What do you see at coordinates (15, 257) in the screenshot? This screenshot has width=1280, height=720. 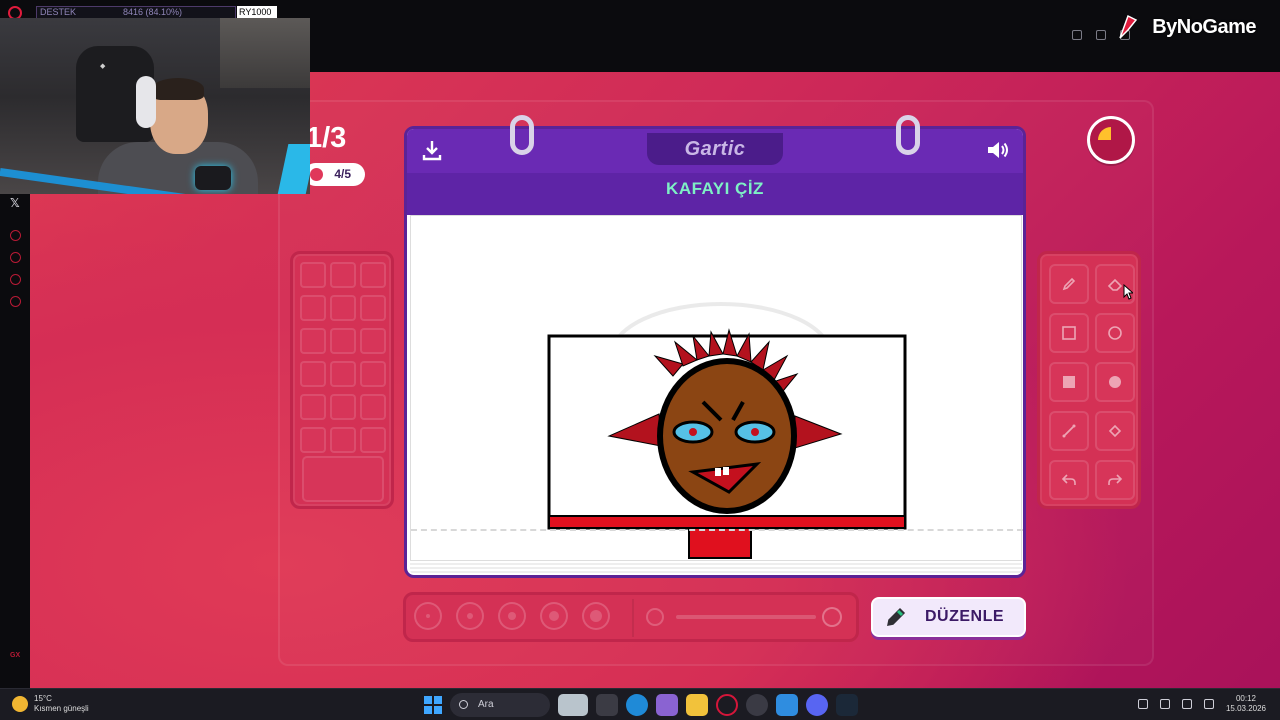 I see `sidebar-history-icon` at bounding box center [15, 257].